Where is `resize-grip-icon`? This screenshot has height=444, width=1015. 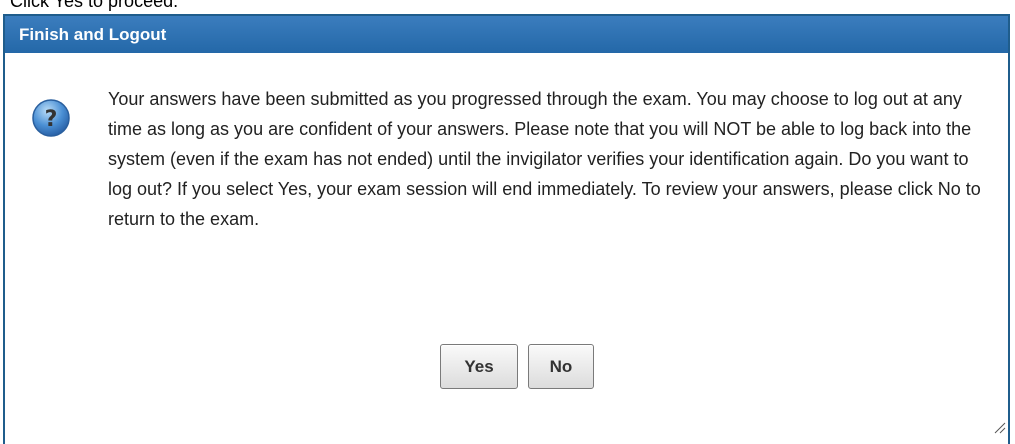 resize-grip-icon is located at coordinates (999, 427).